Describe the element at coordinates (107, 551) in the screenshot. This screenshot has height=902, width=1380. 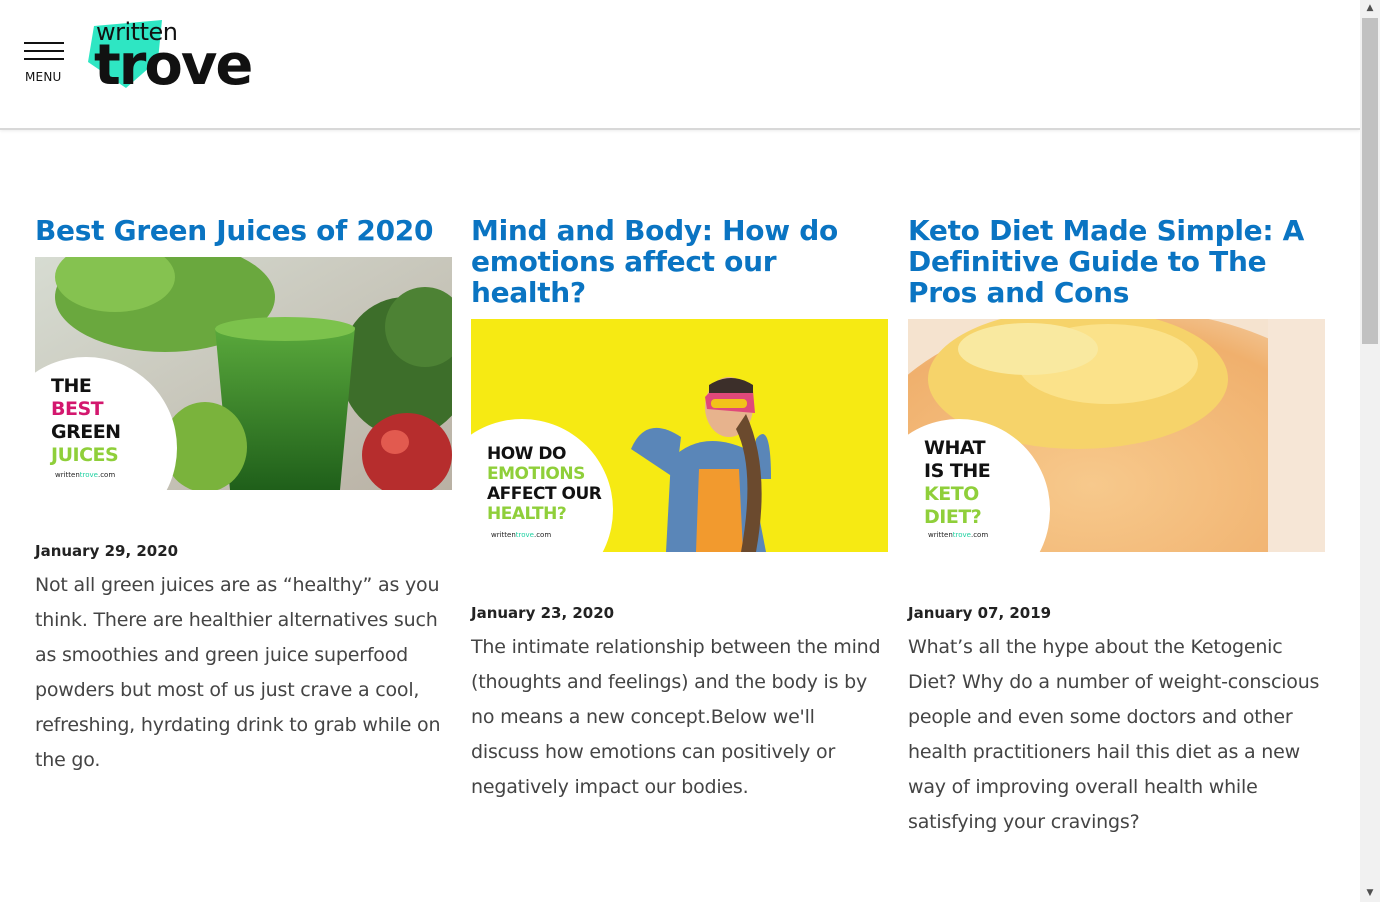
I see `post-date: January 29, 2020` at that location.